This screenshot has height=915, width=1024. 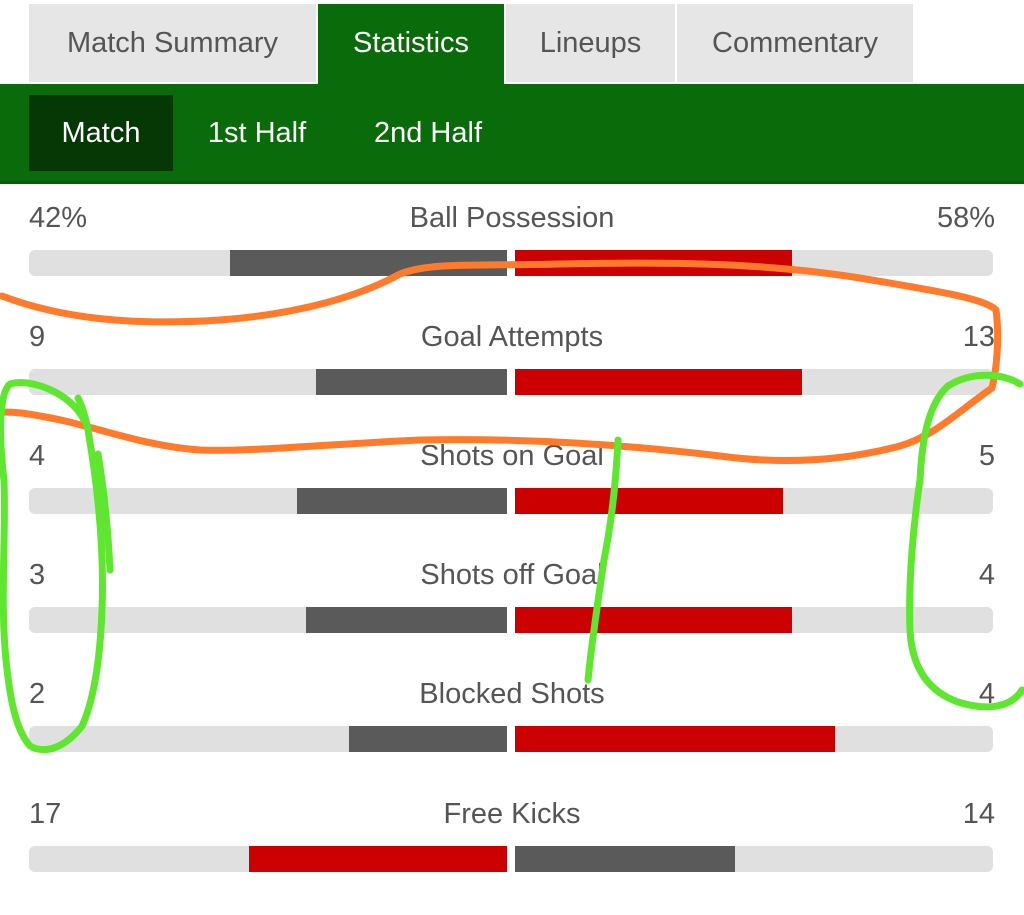 I want to click on away-value: 5, so click(x=986, y=456).